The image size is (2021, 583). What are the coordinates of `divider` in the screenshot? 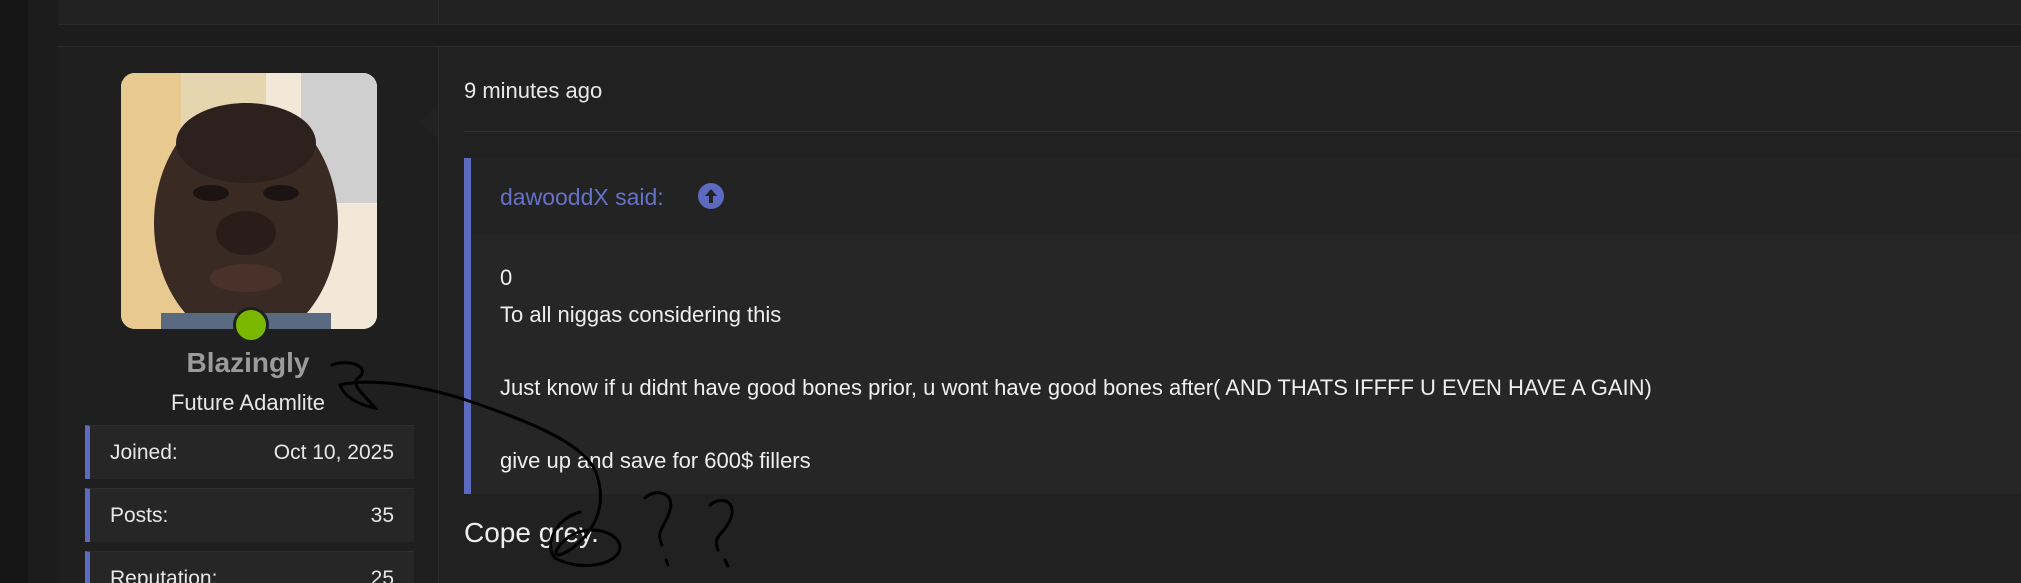 It's located at (1242, 131).